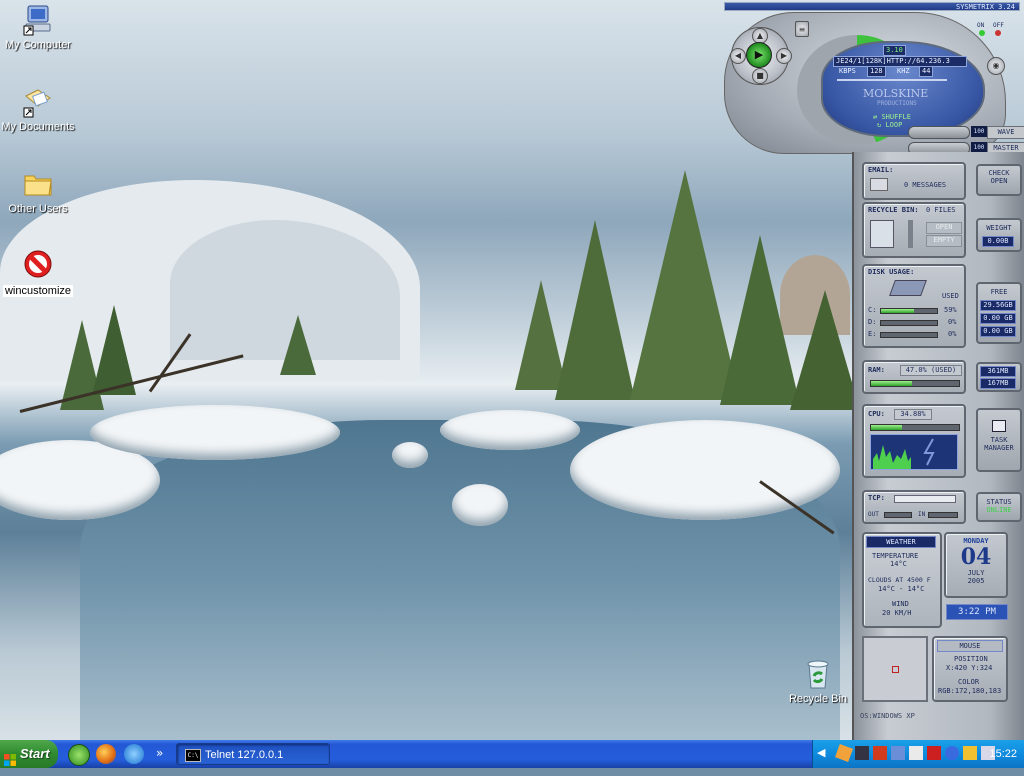 The image size is (1024, 776). I want to click on tray-list-icon, so click(862, 753).